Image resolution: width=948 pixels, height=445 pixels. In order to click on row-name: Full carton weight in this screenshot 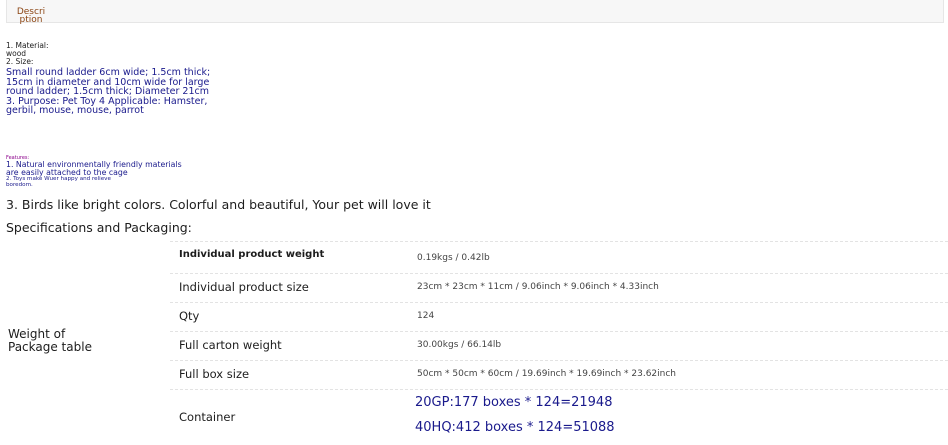, I will do `click(230, 345)`.